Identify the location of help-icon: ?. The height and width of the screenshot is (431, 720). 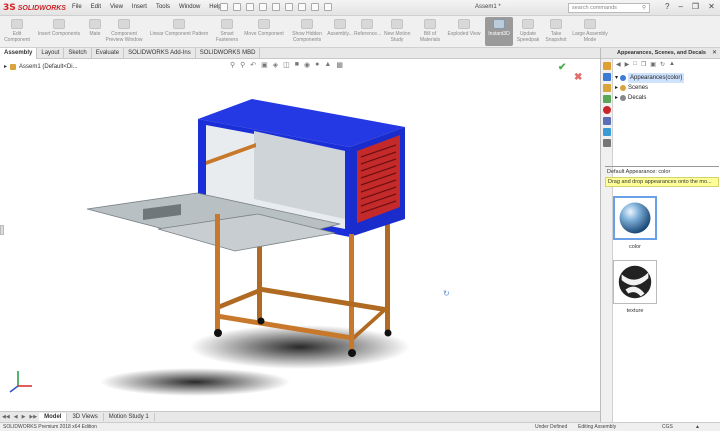
(667, 6).